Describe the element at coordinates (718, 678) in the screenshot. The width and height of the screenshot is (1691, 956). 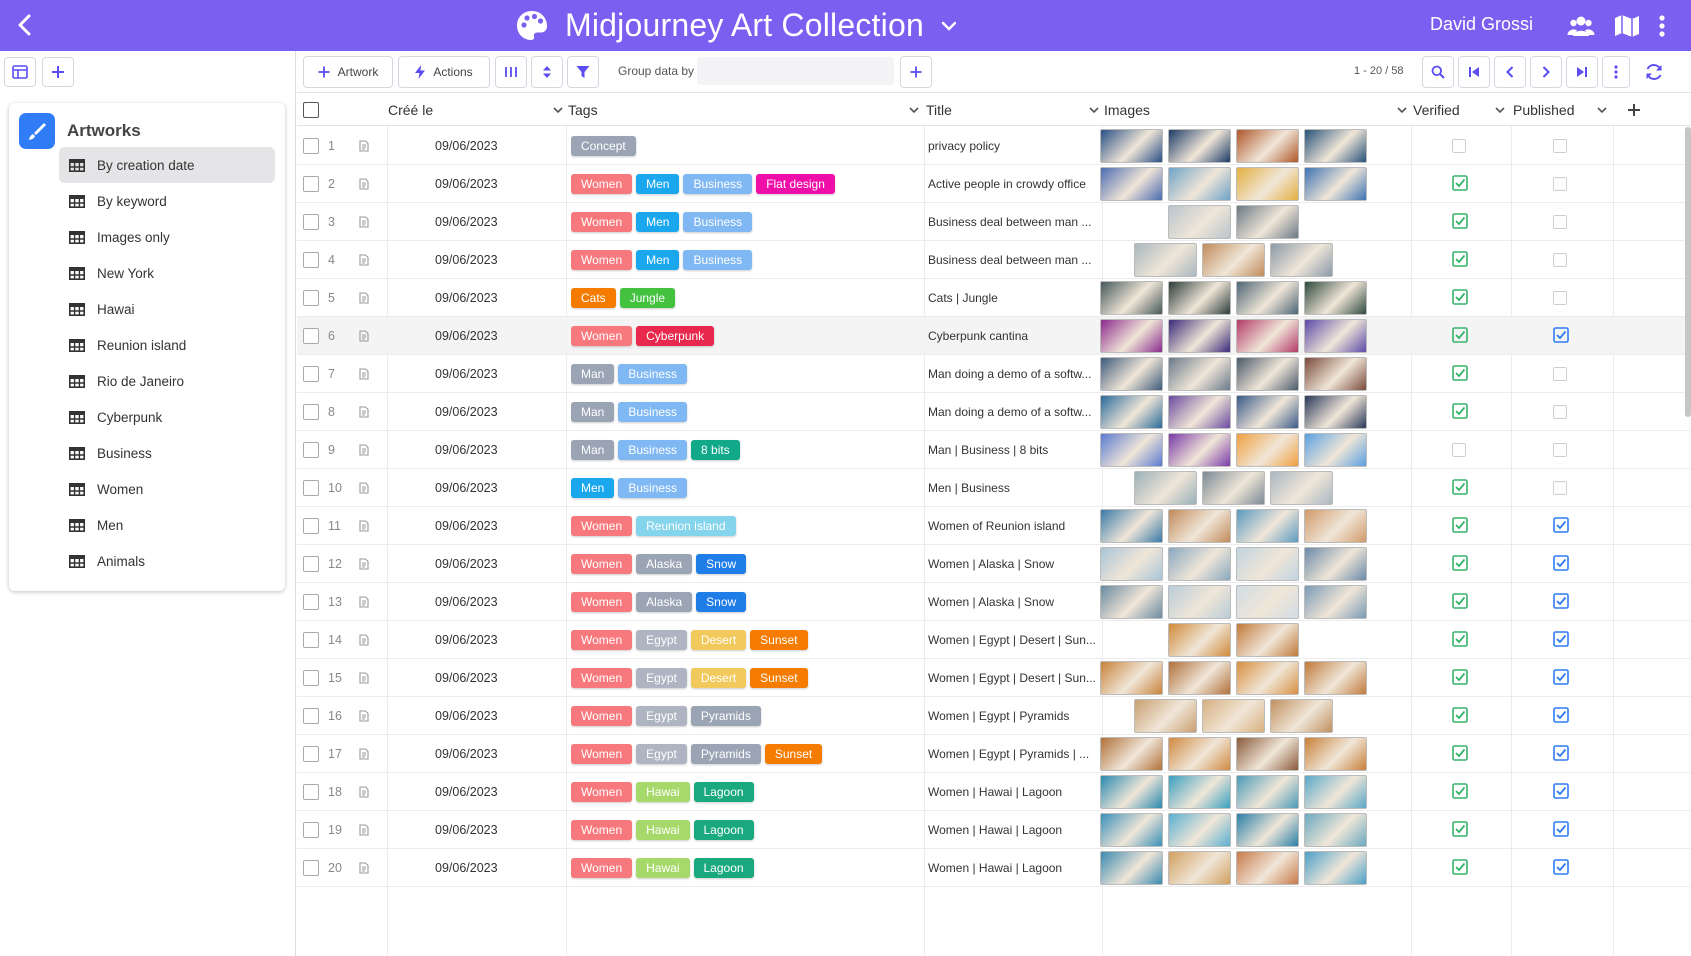
I see `tag-badge: Desert` at that location.